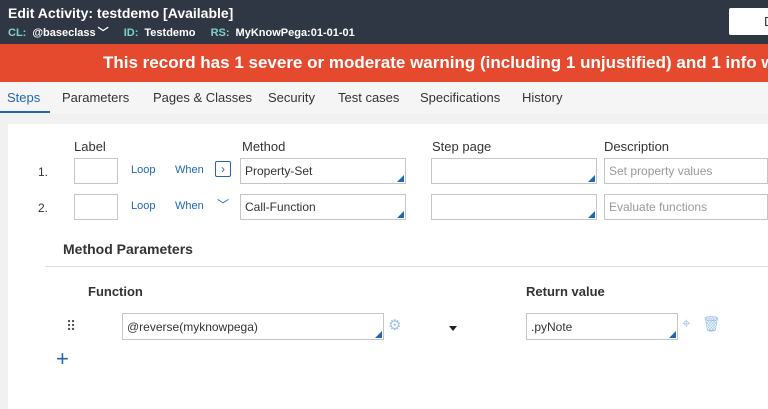  Describe the element at coordinates (90, 146) in the screenshot. I see `column-label: Label` at that location.